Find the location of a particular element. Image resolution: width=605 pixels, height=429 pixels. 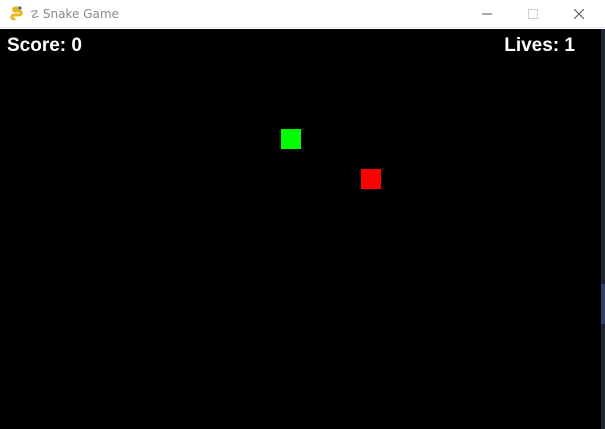

minimize-icon is located at coordinates (487, 14).